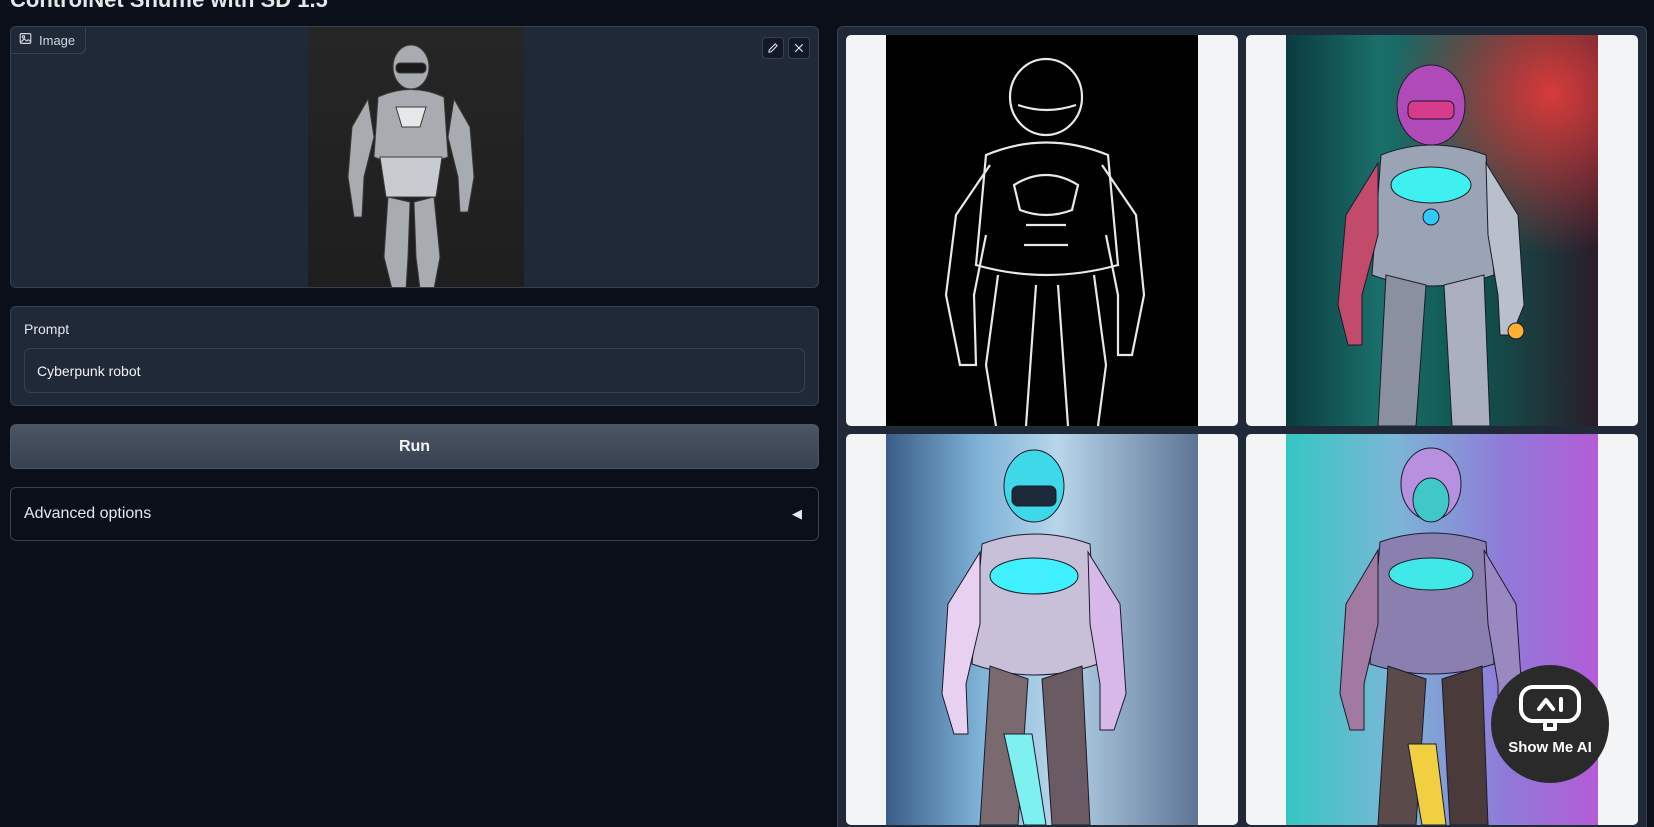 This screenshot has height=827, width=1654. I want to click on page-title: ControlNet Shuffle with SD 1.5, so click(169, 6).